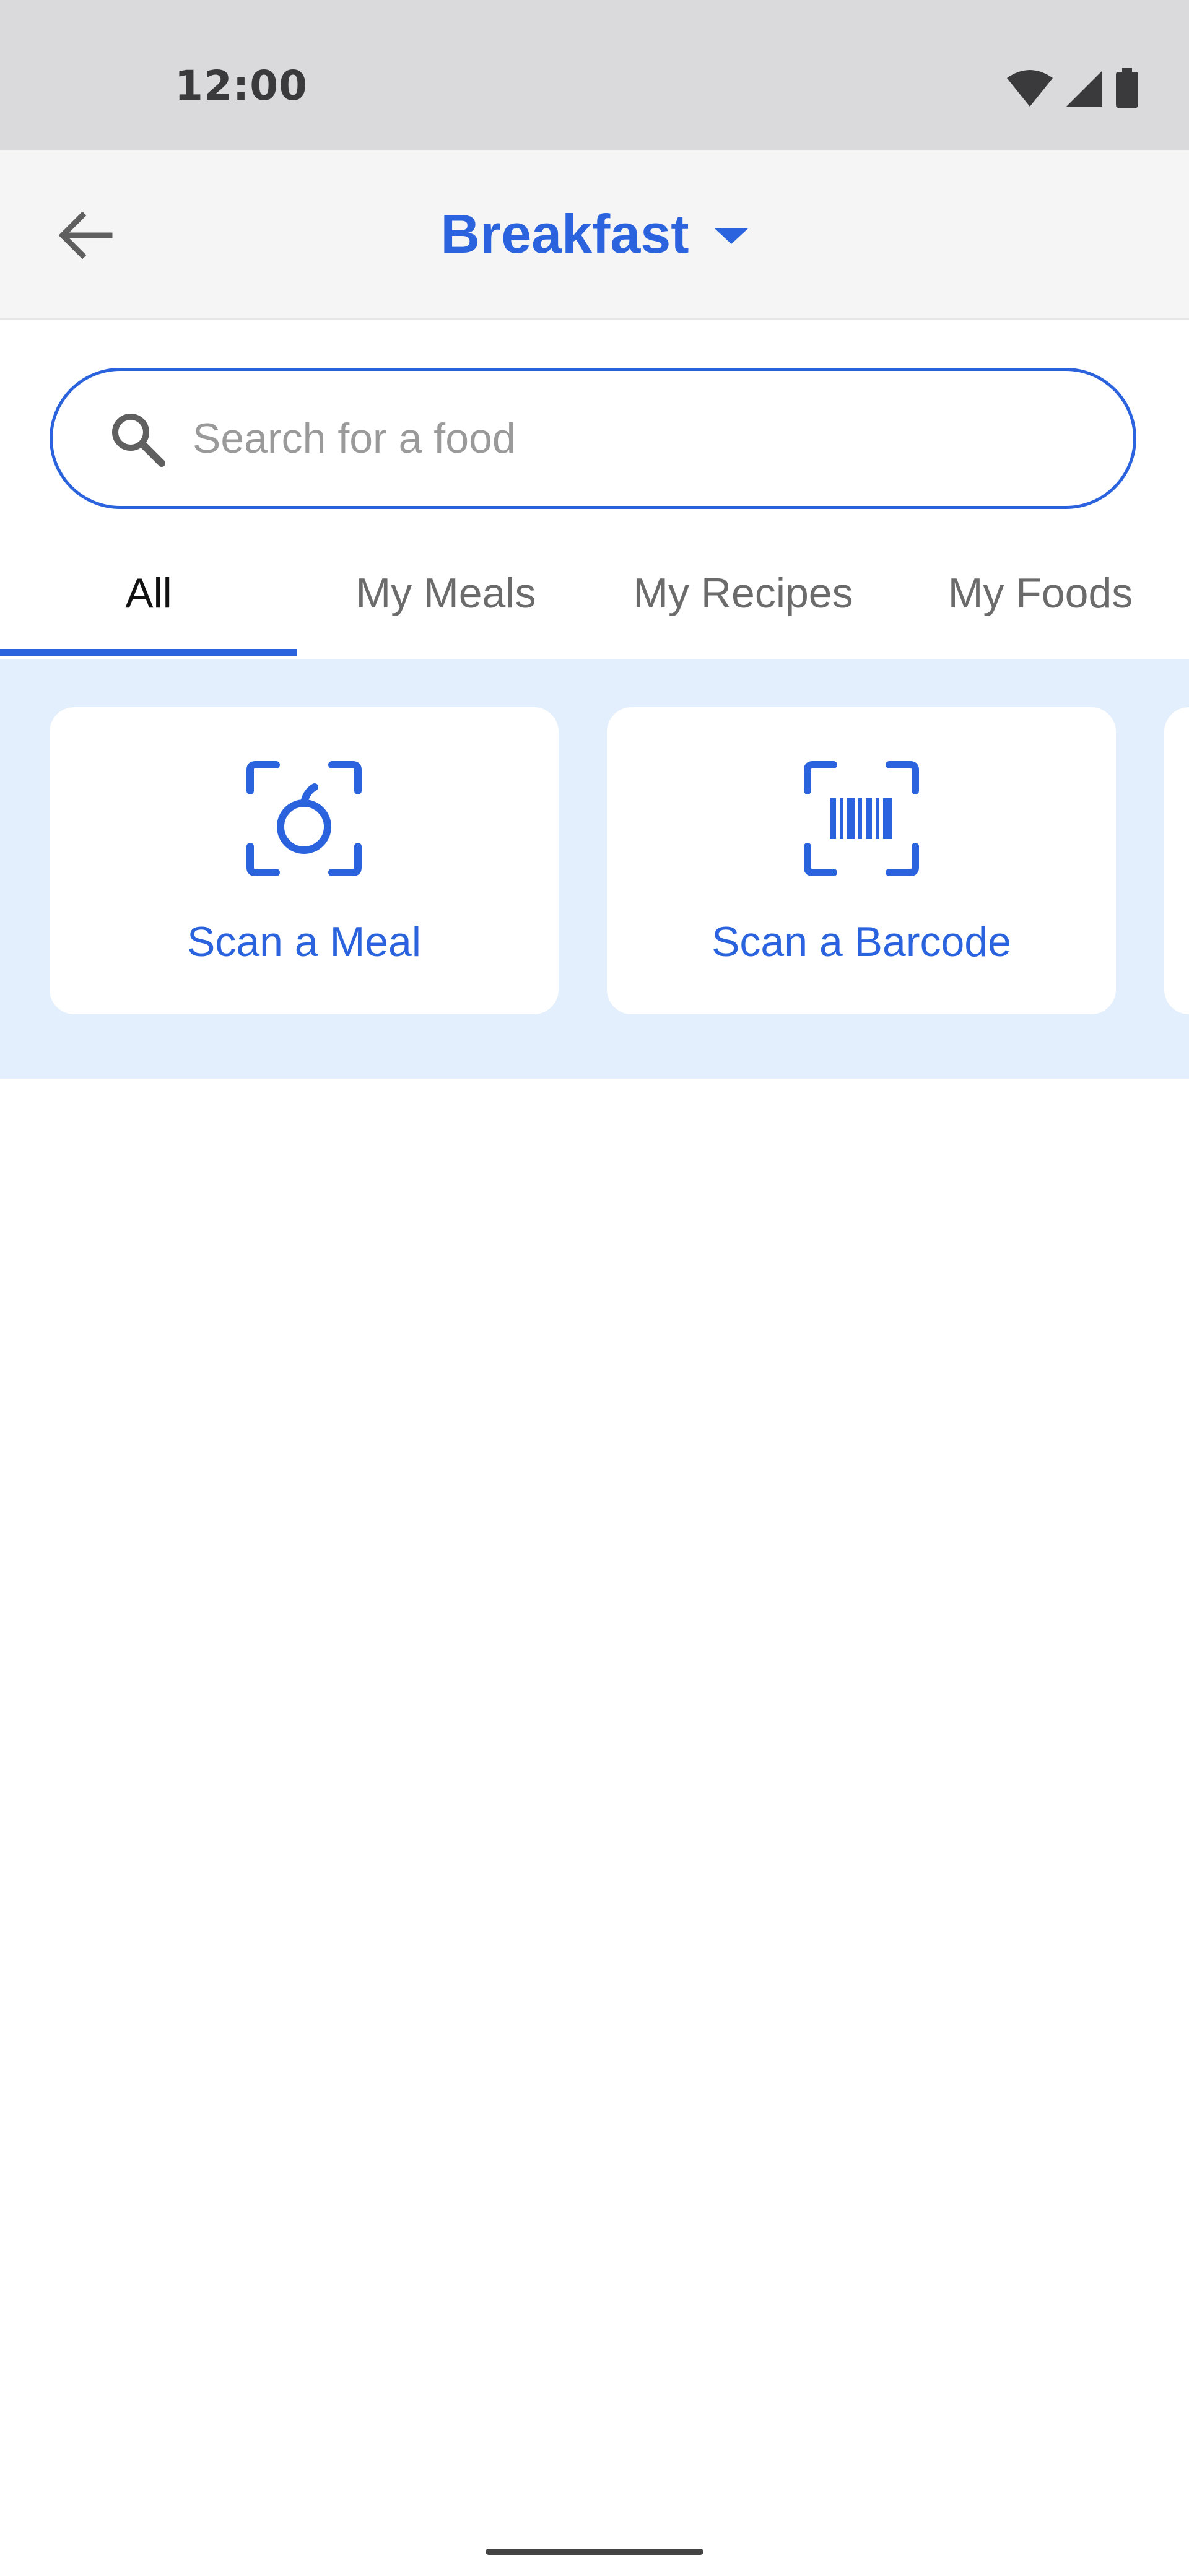 Image resolution: width=1189 pixels, height=2576 pixels. What do you see at coordinates (626, 438) in the screenshot?
I see `search-input` at bounding box center [626, 438].